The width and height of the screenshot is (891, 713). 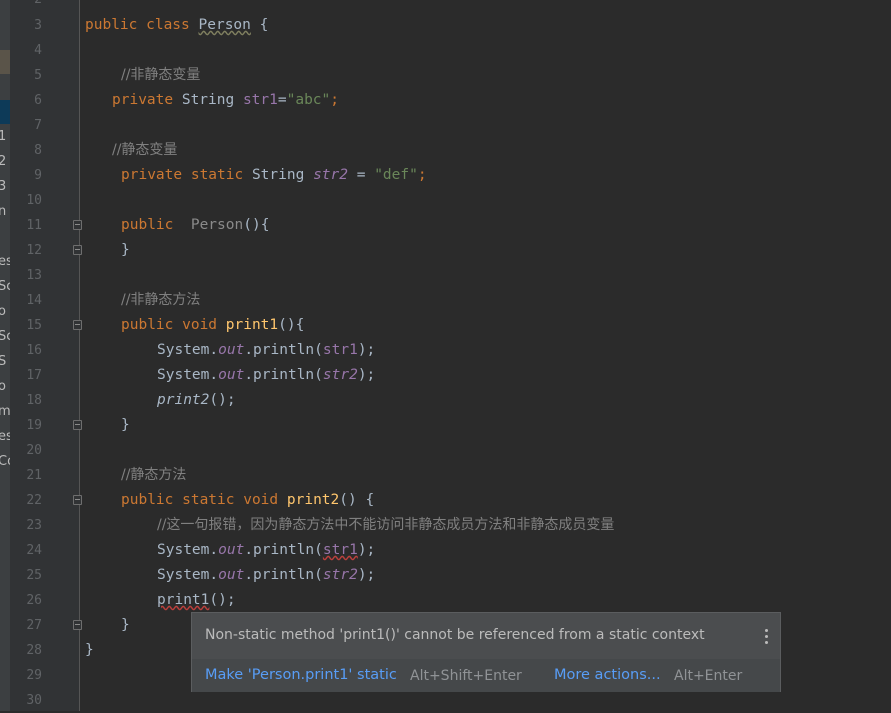 What do you see at coordinates (196, 400) in the screenshot?
I see `code-line-18: print2();` at bounding box center [196, 400].